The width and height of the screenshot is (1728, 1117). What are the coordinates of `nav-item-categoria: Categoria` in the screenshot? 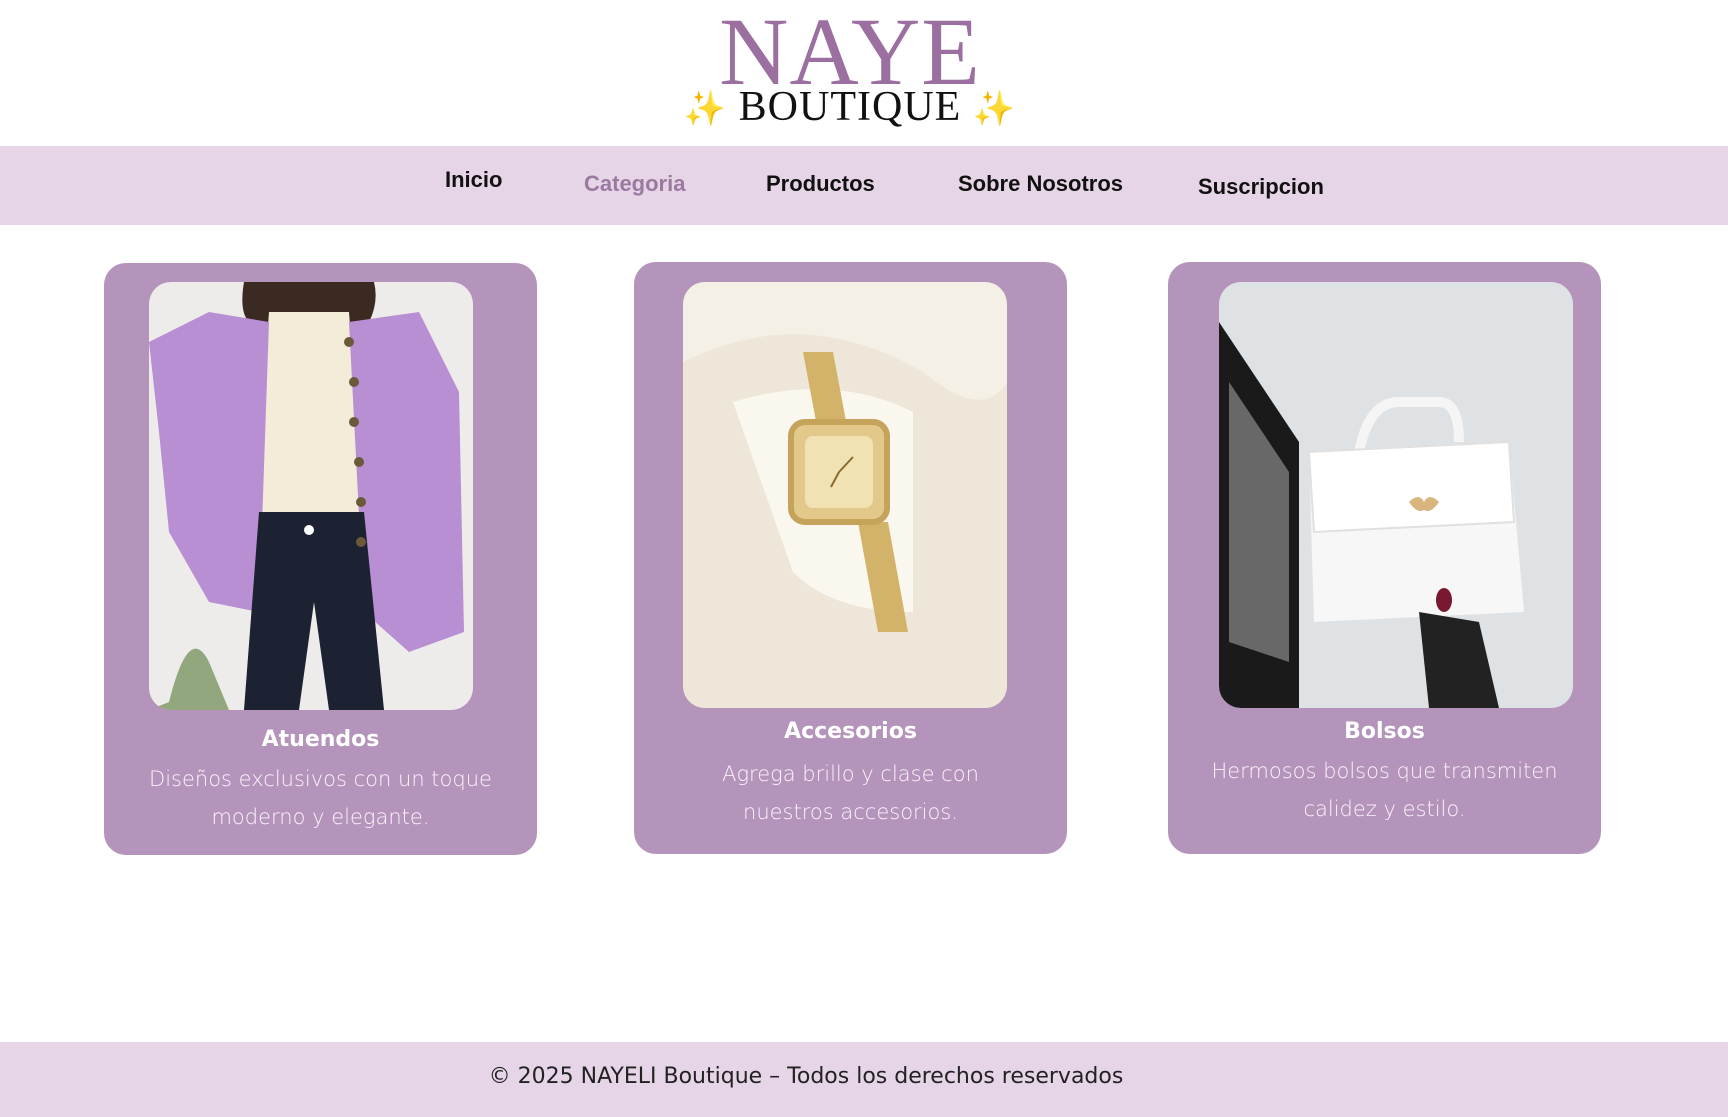 It's located at (634, 184).